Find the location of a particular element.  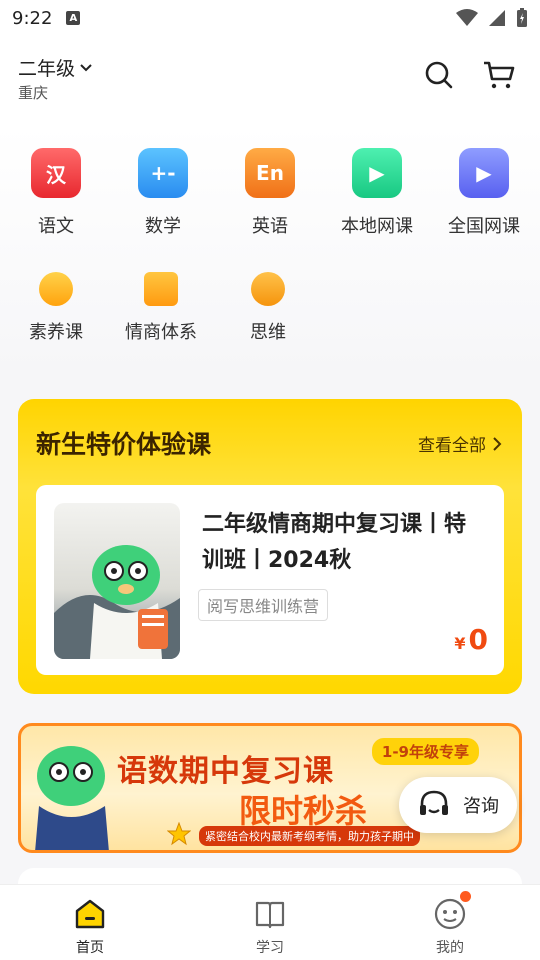

battery-icon is located at coordinates (522, 17).